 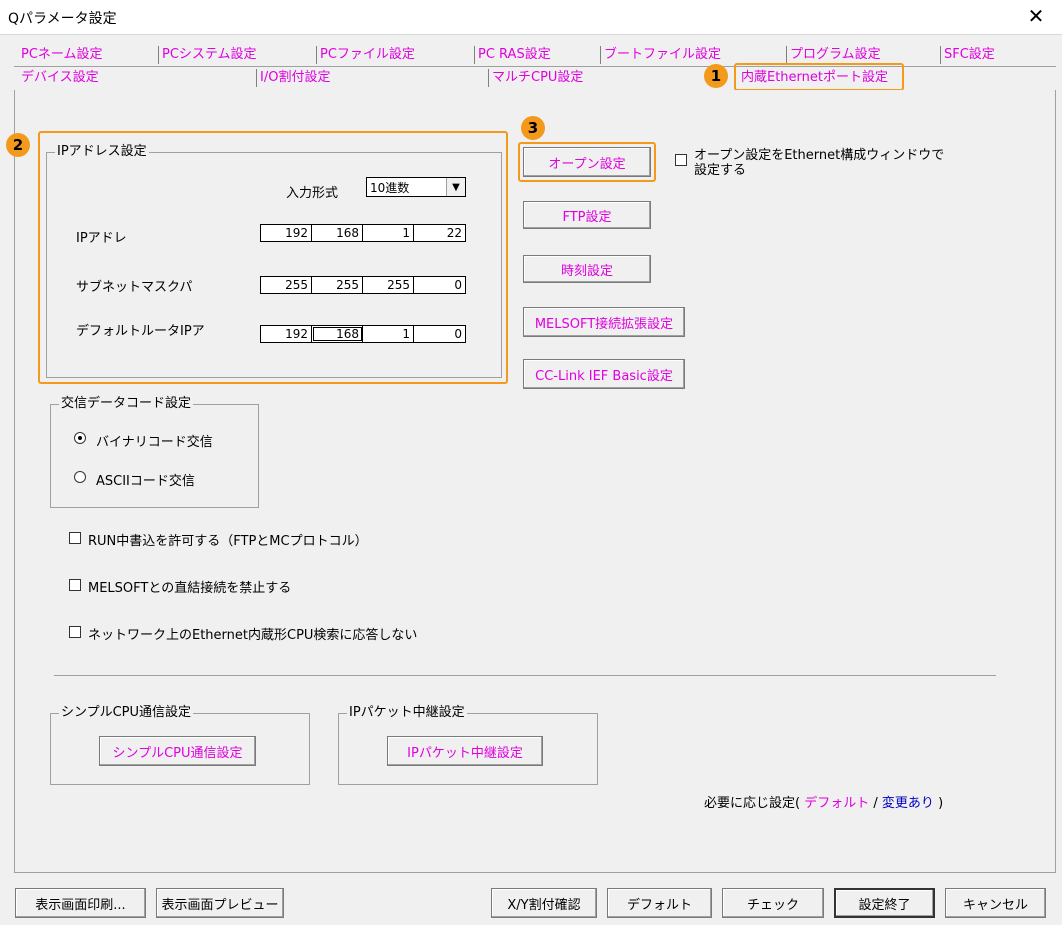 I want to click on legend-note-slash: /, so click(x=875, y=803).